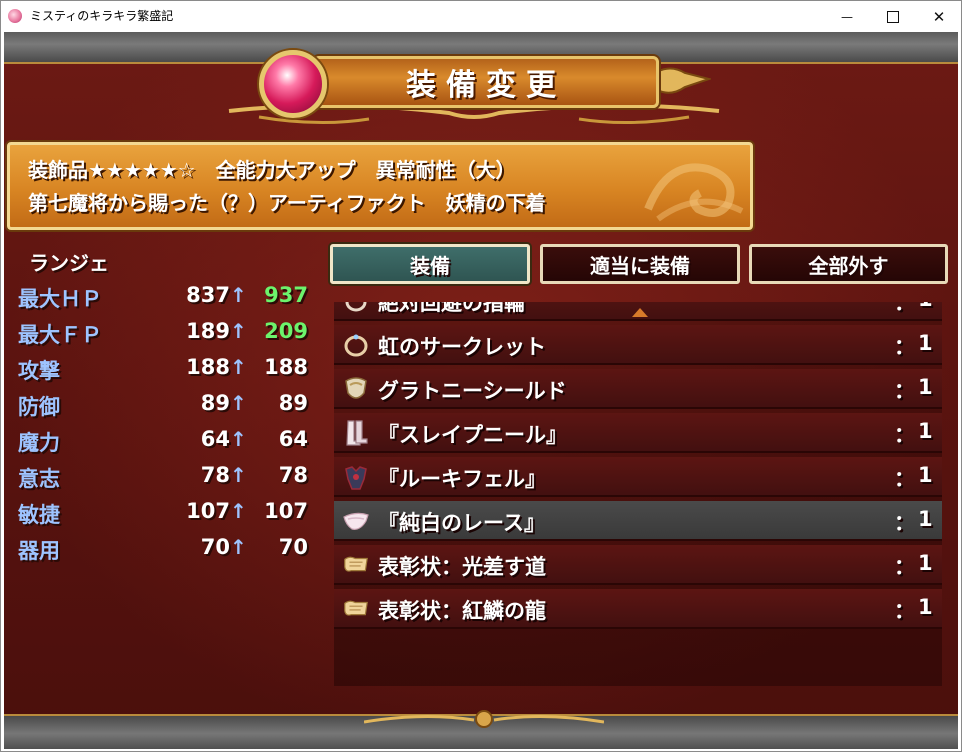 The image size is (962, 752). I want to click on stat-new-value: 78, so click(293, 475).